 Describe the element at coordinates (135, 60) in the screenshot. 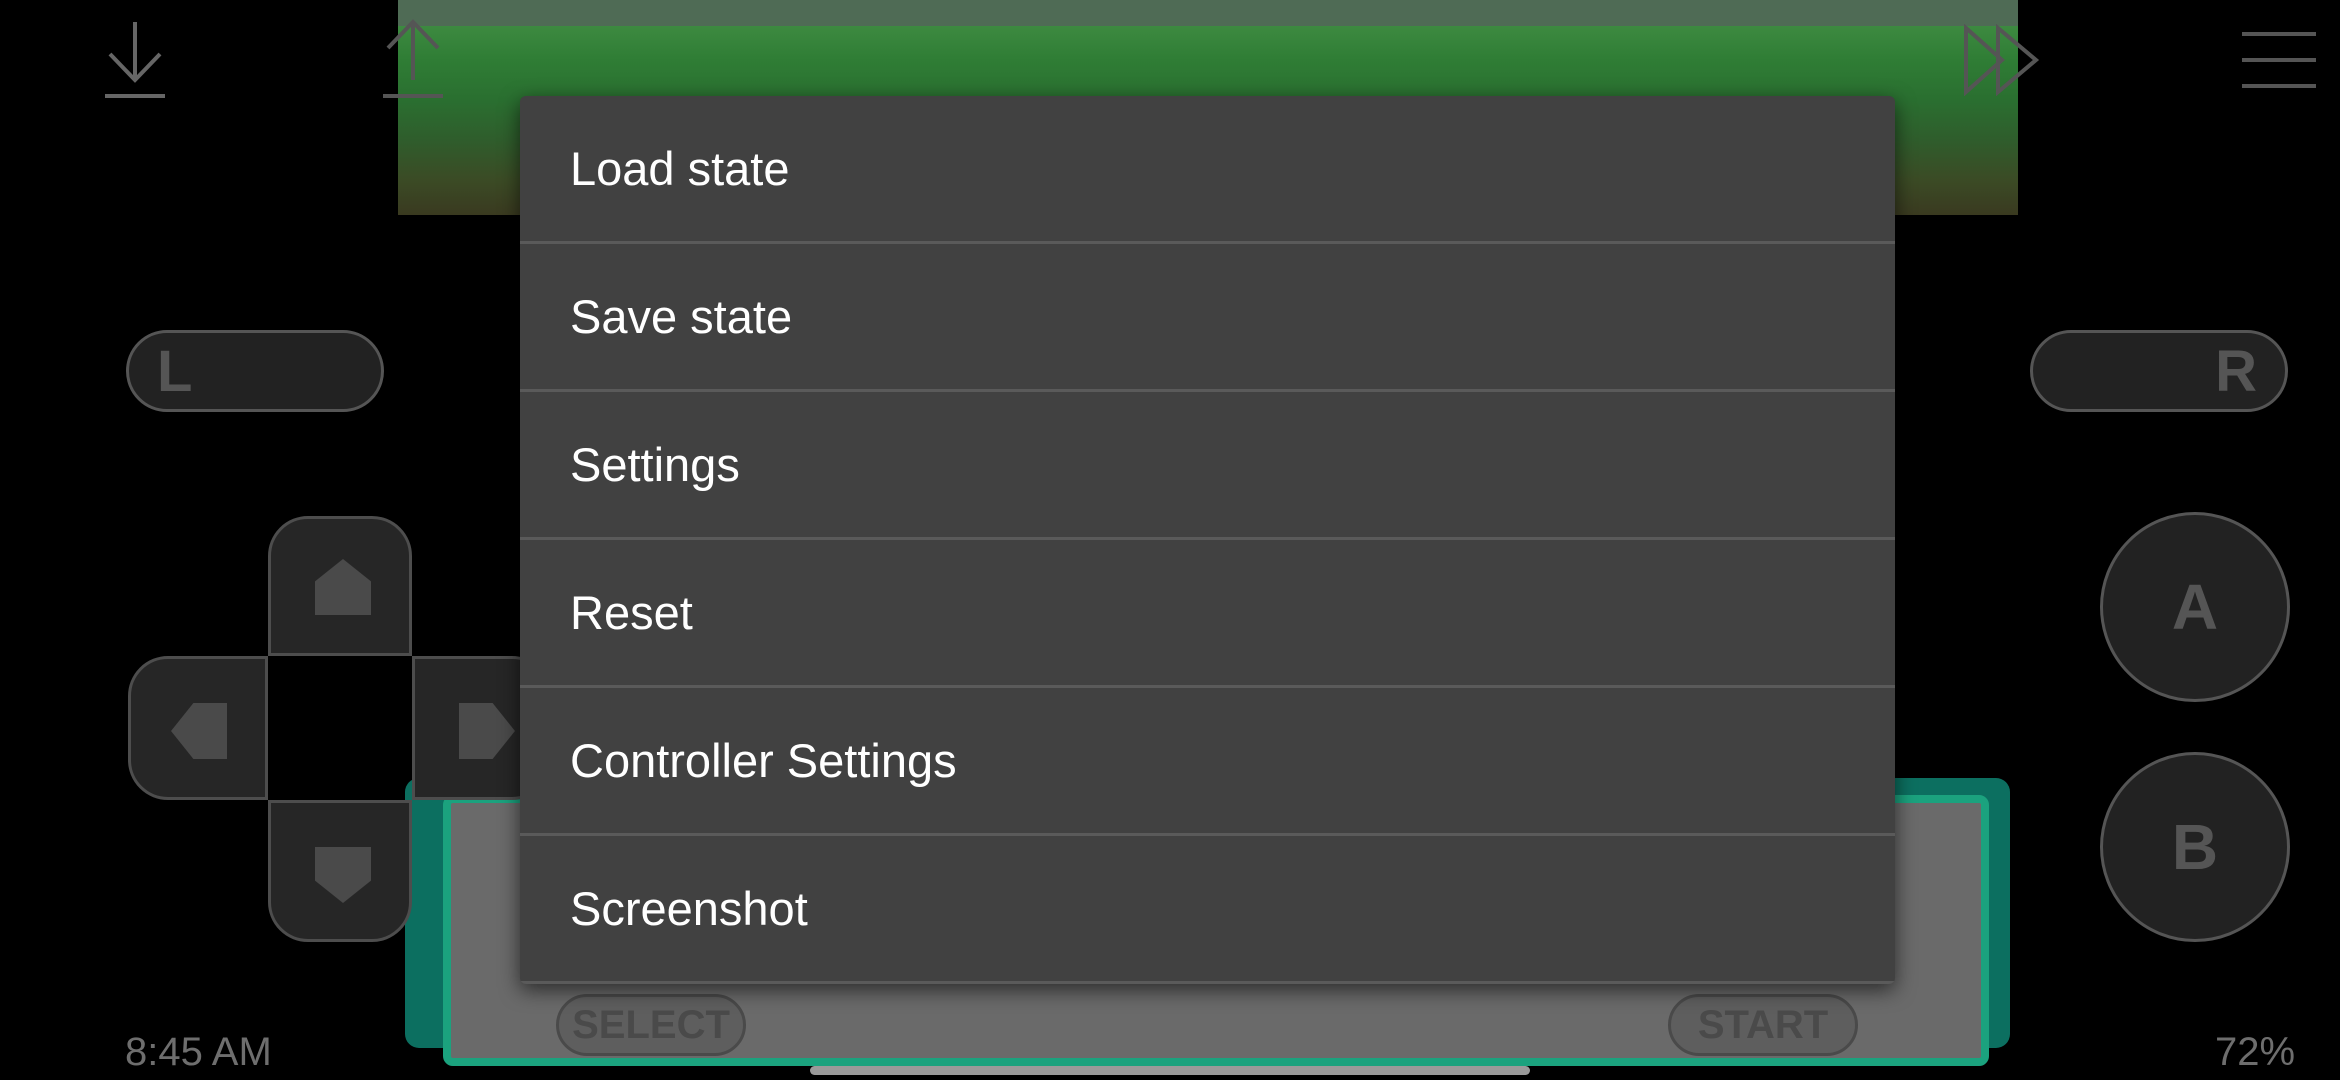

I see `download-icon` at that location.